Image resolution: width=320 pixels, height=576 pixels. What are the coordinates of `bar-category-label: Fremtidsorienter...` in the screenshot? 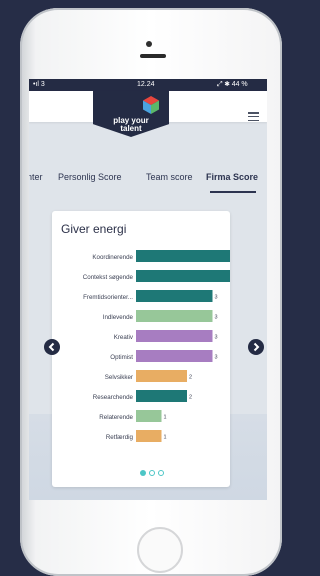 It's located at (108, 297).